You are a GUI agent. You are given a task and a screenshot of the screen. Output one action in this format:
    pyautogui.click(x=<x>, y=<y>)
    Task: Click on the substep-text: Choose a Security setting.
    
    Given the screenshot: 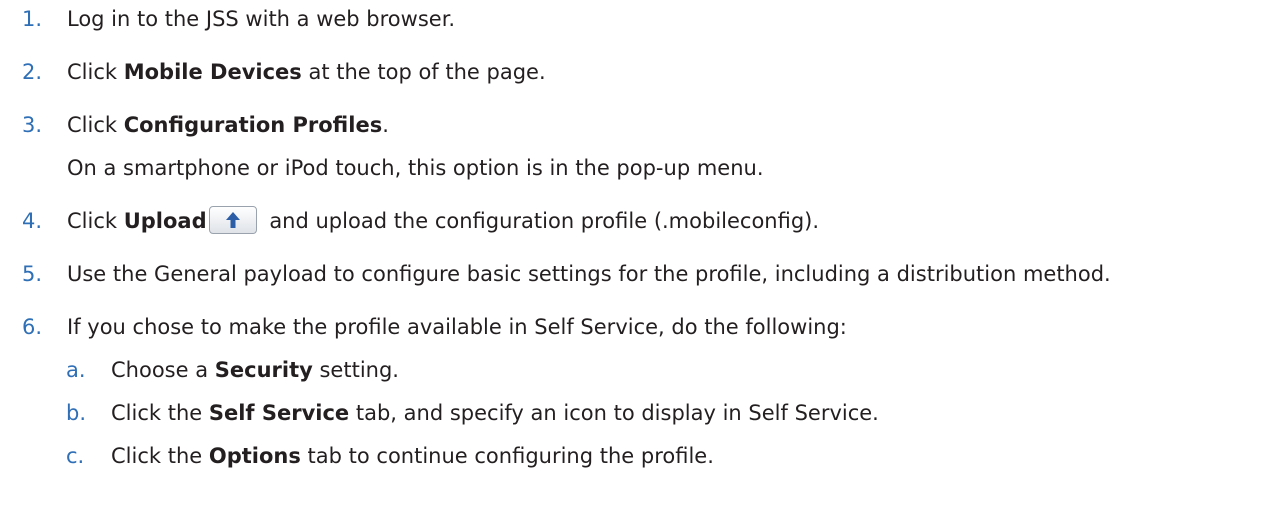 What is the action you would take?
    pyautogui.click(x=255, y=370)
    